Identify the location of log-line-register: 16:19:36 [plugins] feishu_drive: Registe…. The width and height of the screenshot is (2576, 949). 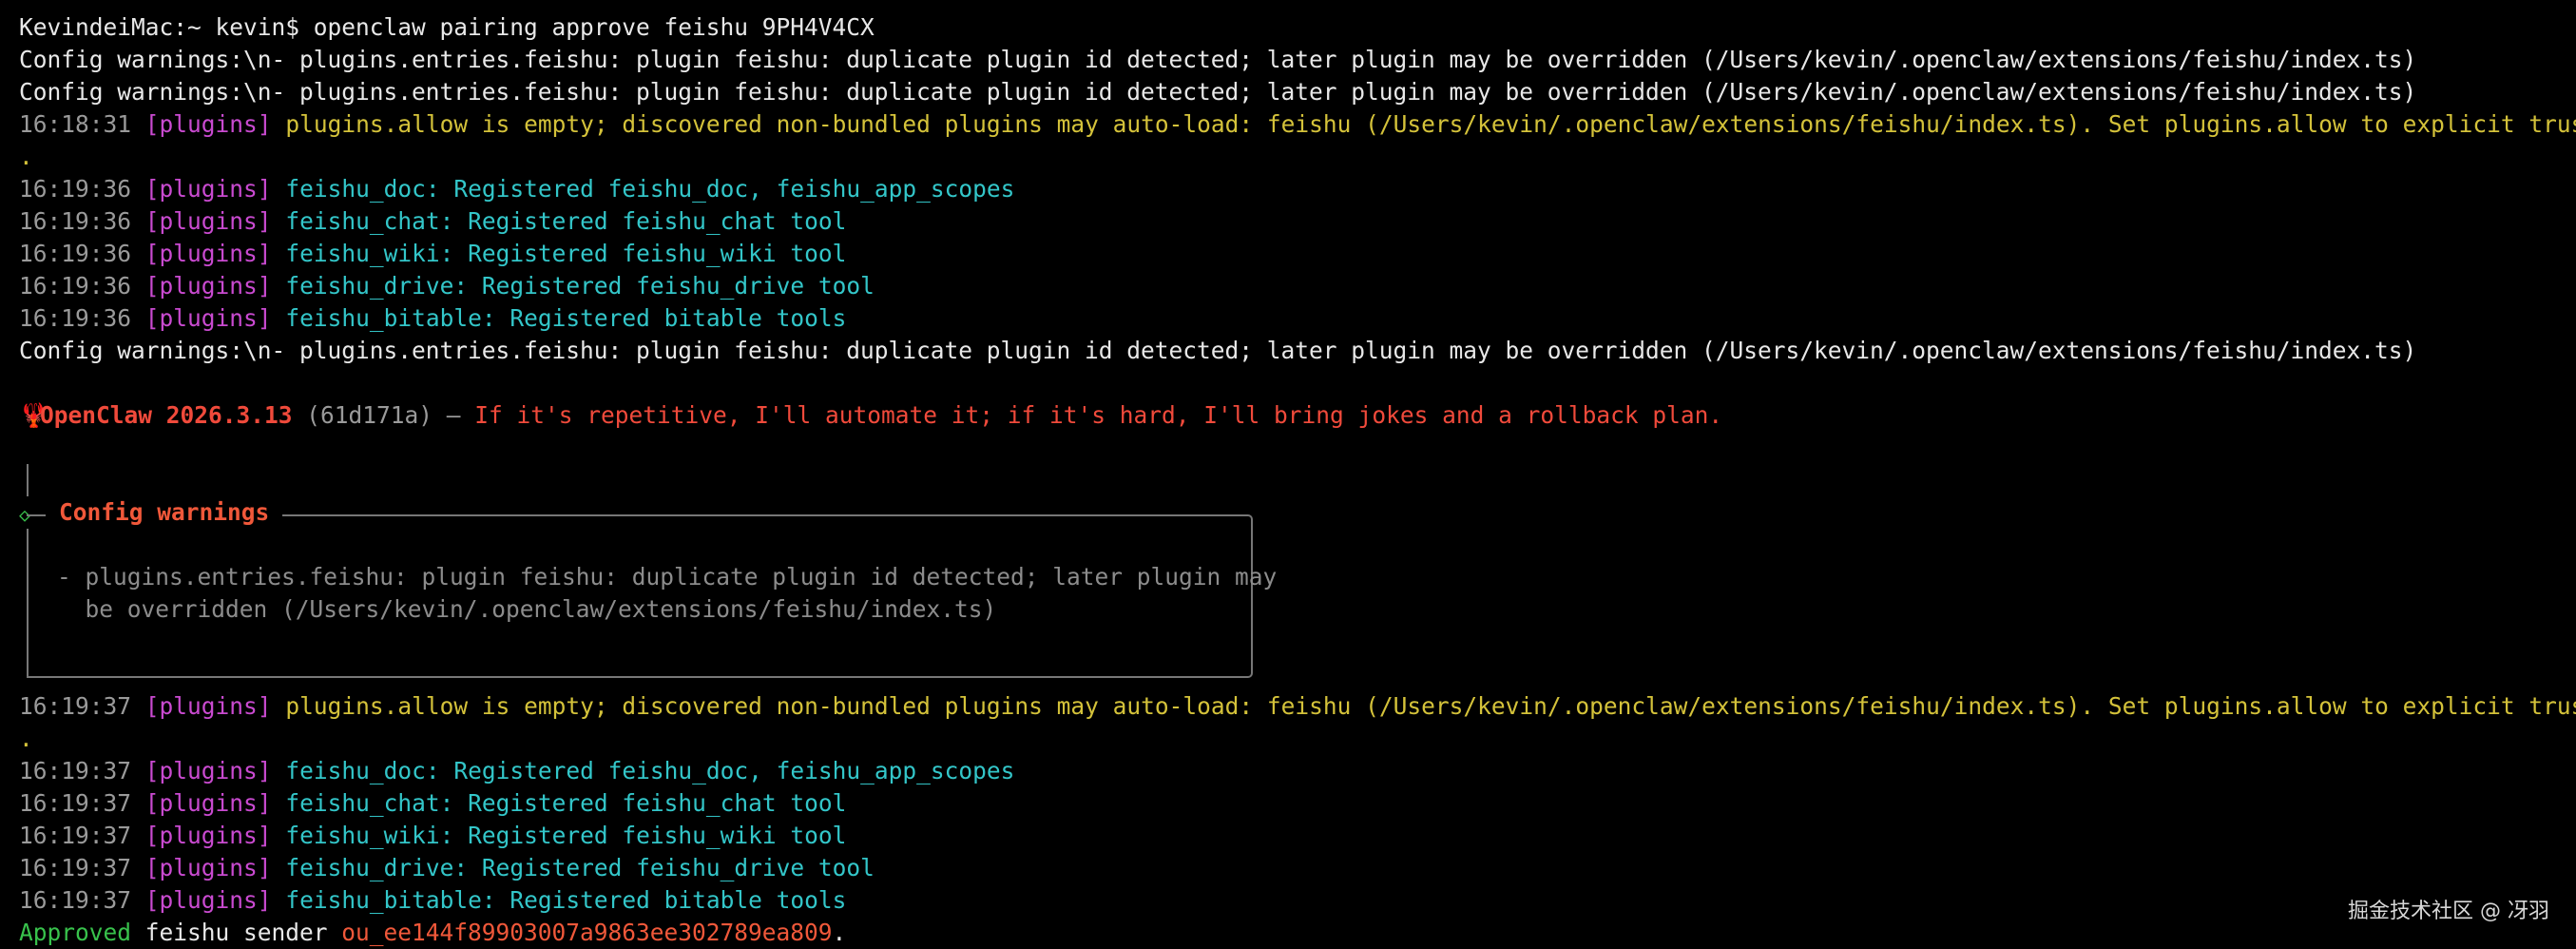
(447, 286).